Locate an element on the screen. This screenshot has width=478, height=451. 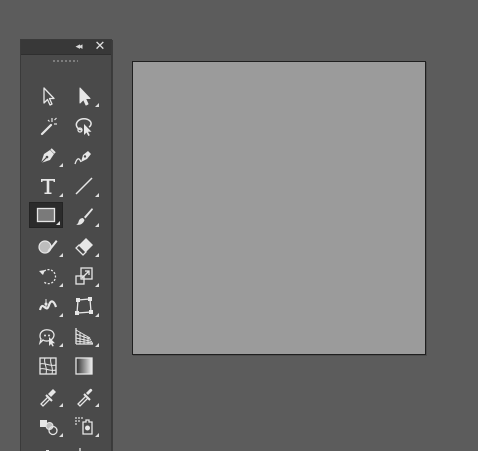
free-transform-icon is located at coordinates (84, 306).